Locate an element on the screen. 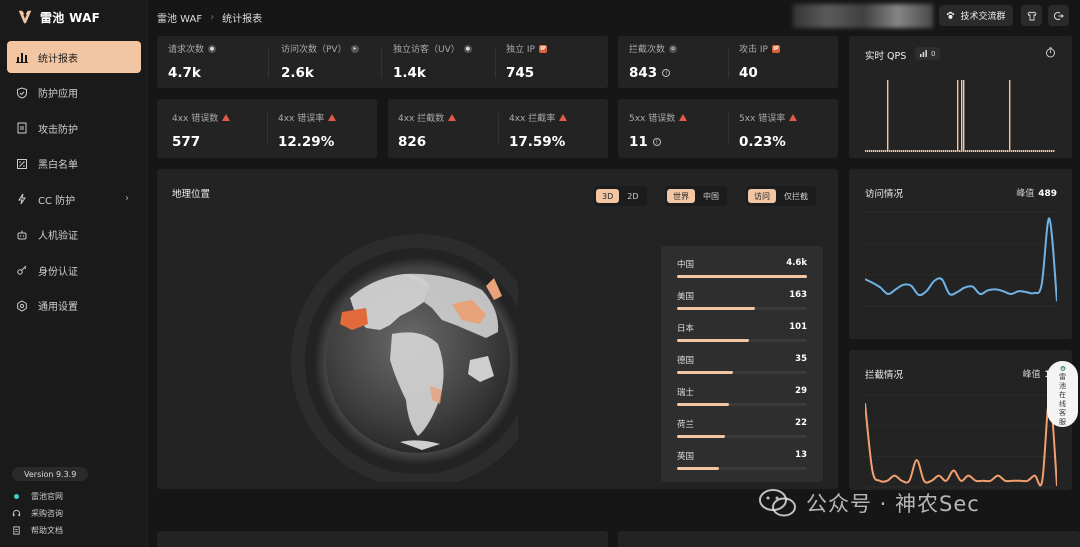 The width and height of the screenshot is (1080, 547). sidebar-item-attack-protection: 攻击防护 is located at coordinates (74, 128).